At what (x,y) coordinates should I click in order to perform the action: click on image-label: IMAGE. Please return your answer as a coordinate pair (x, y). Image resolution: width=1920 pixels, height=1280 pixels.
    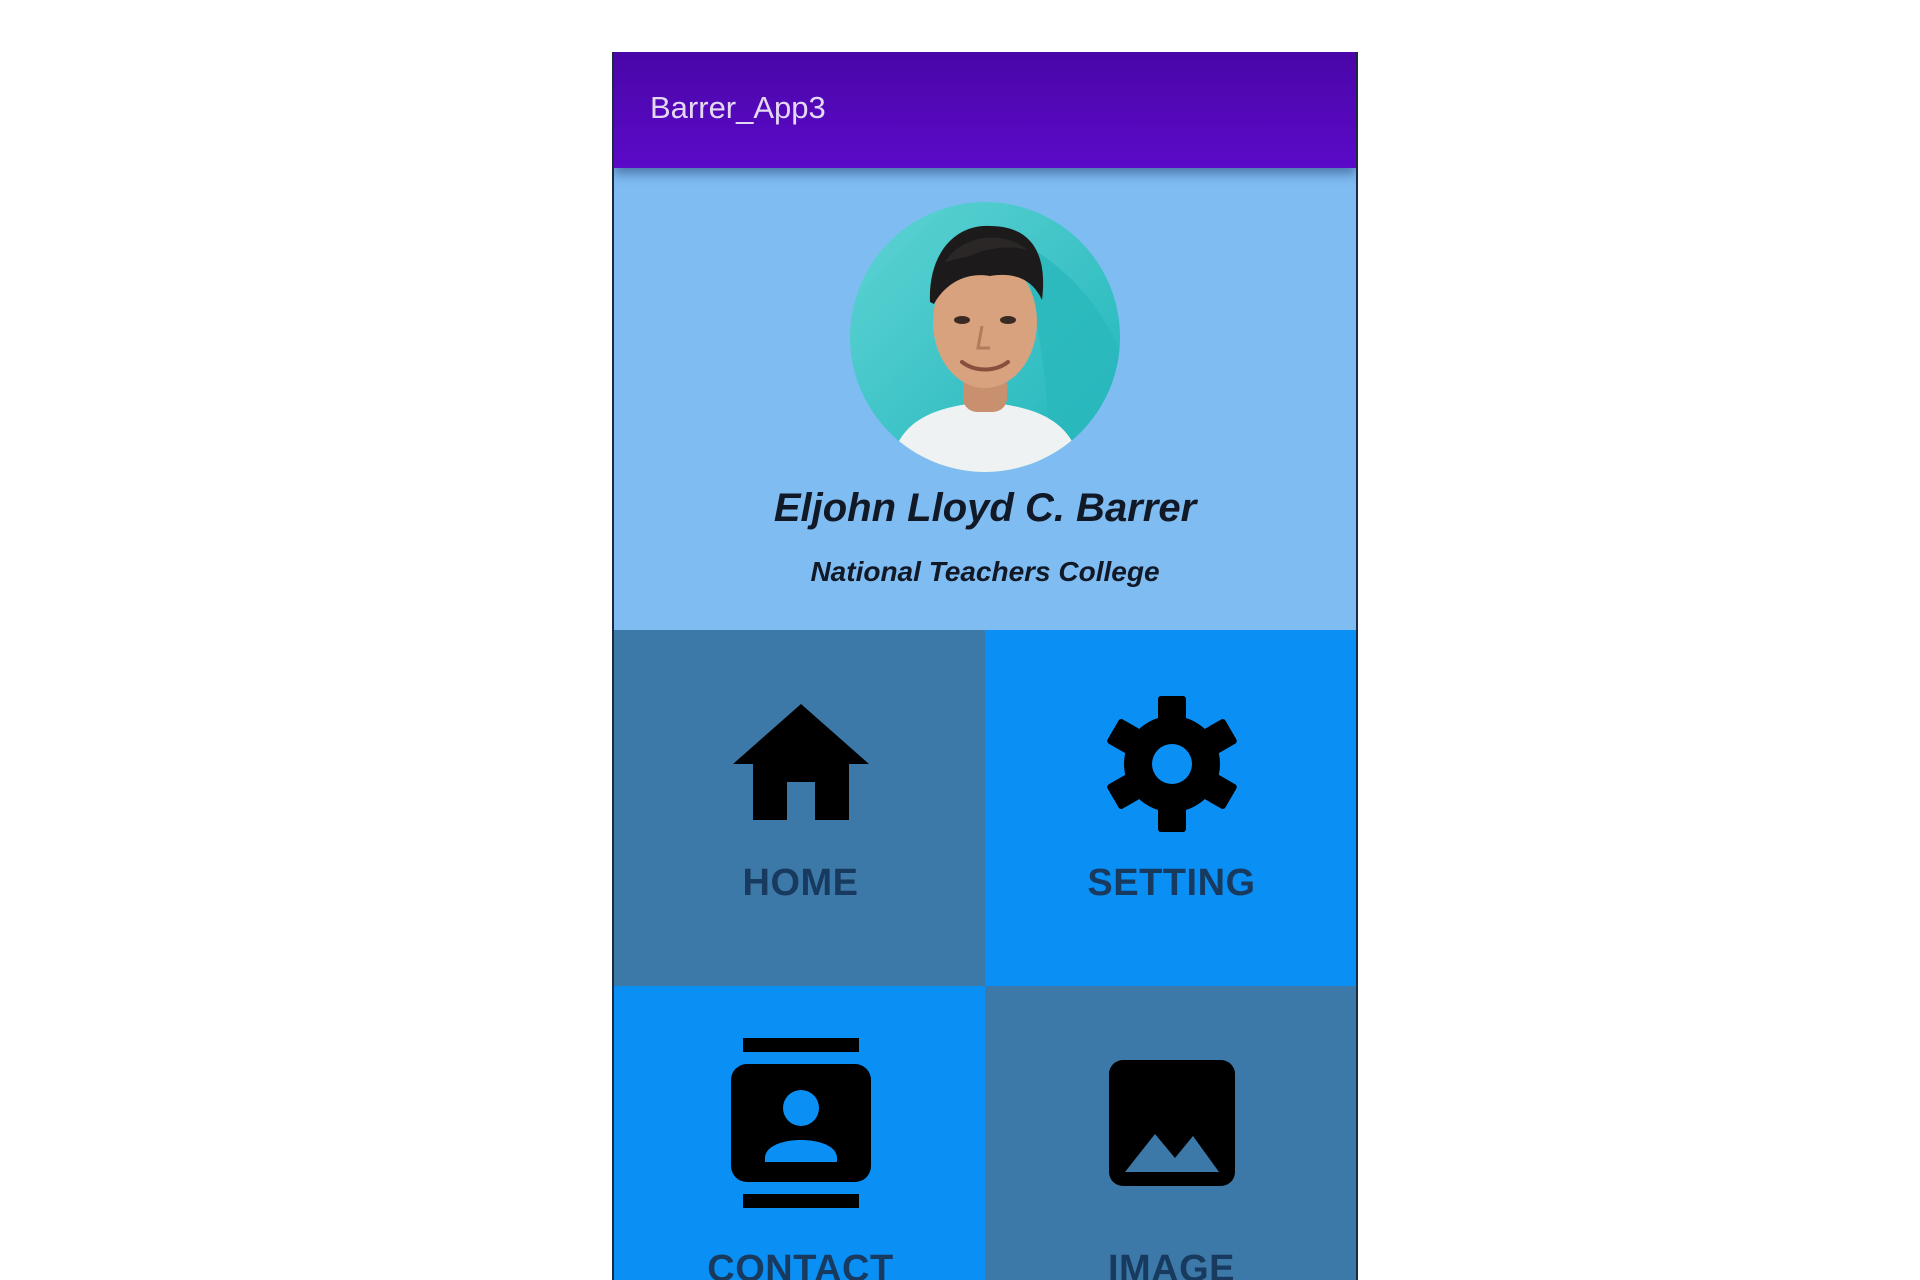
    Looking at the image, I should click on (1171, 1264).